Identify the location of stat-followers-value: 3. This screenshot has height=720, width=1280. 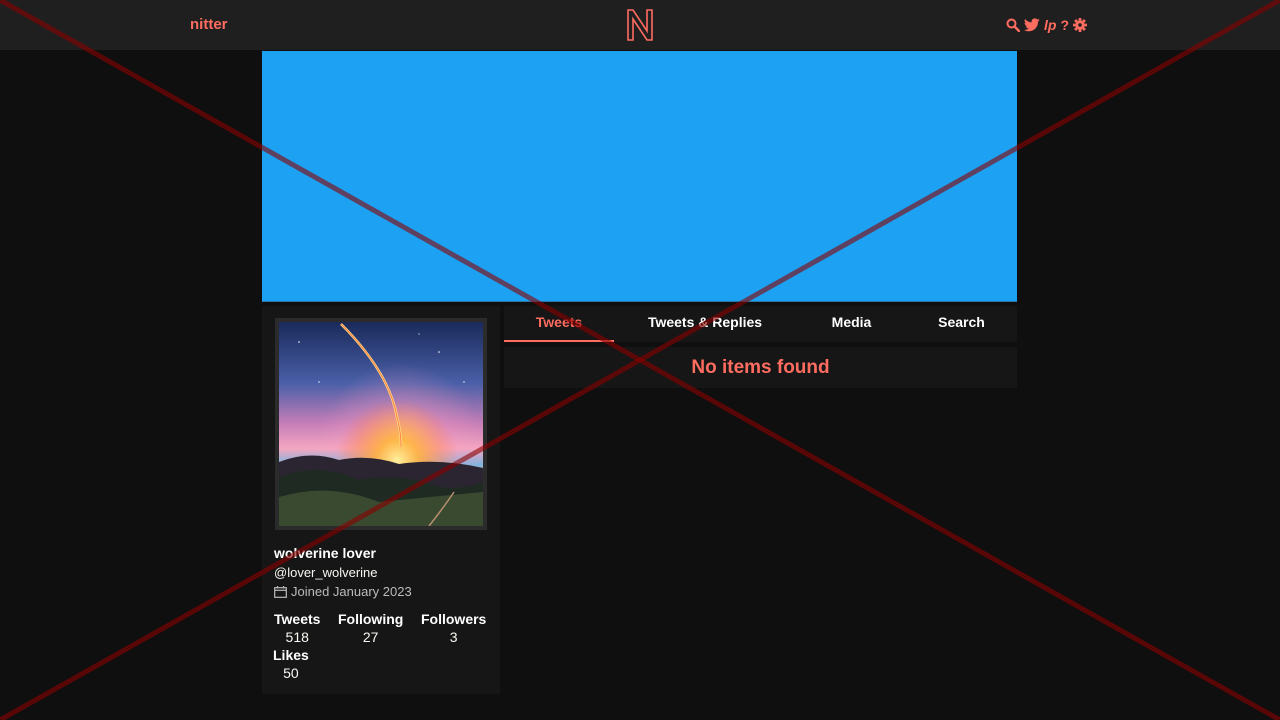
(453, 637).